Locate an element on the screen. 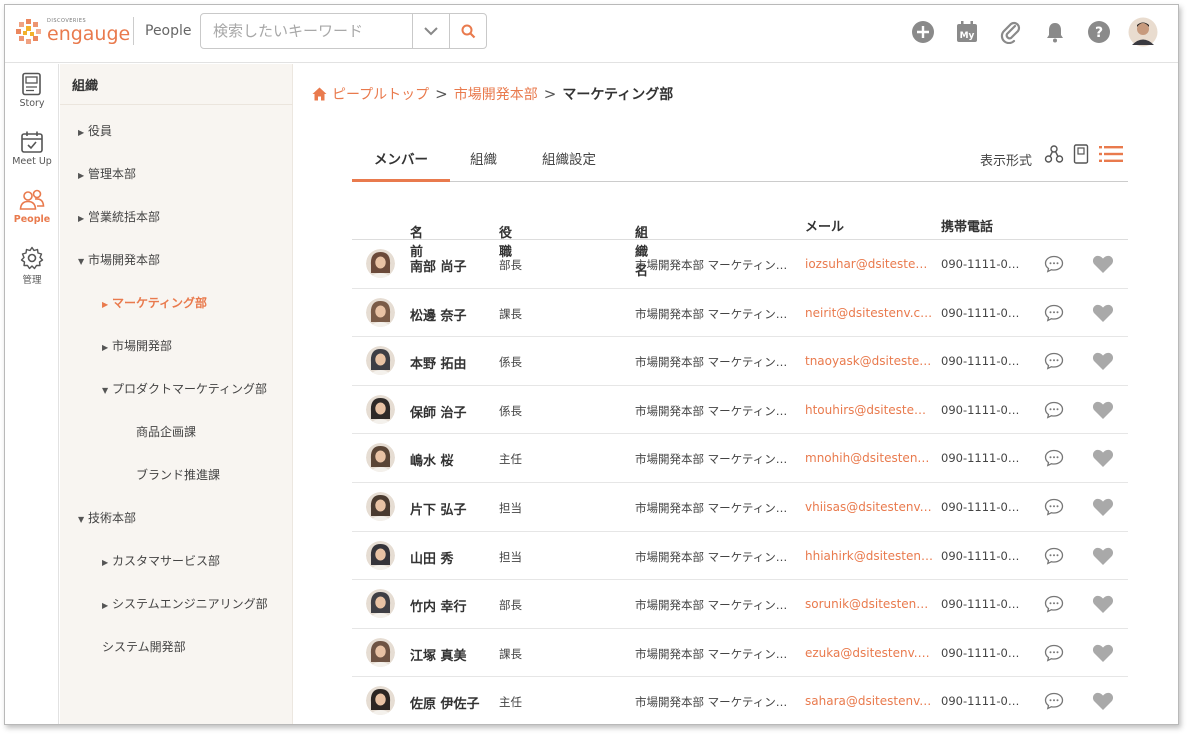 The height and width of the screenshot is (734, 1188). search-input is located at coordinates (306, 31).